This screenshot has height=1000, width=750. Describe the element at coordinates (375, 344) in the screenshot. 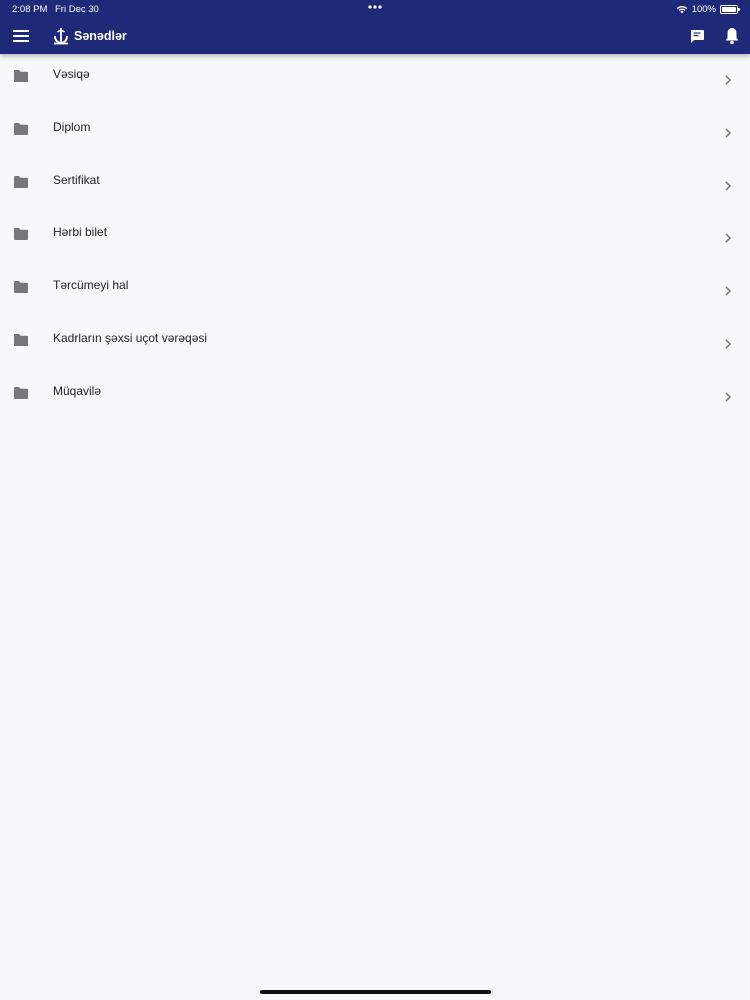

I see `list-item: Kadrların şəxsi uçot vərəqəsi` at that location.